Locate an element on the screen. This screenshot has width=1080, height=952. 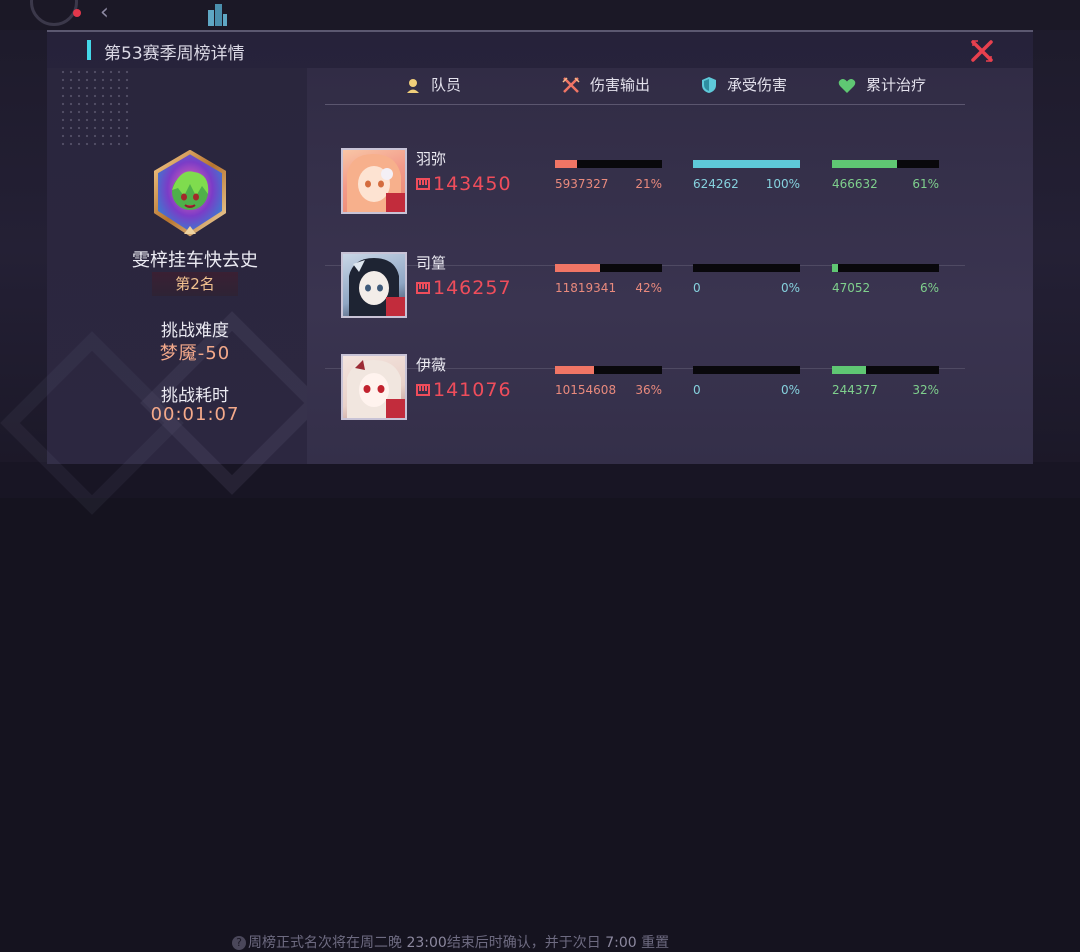
title-accent-bar is located at coordinates (89, 50).